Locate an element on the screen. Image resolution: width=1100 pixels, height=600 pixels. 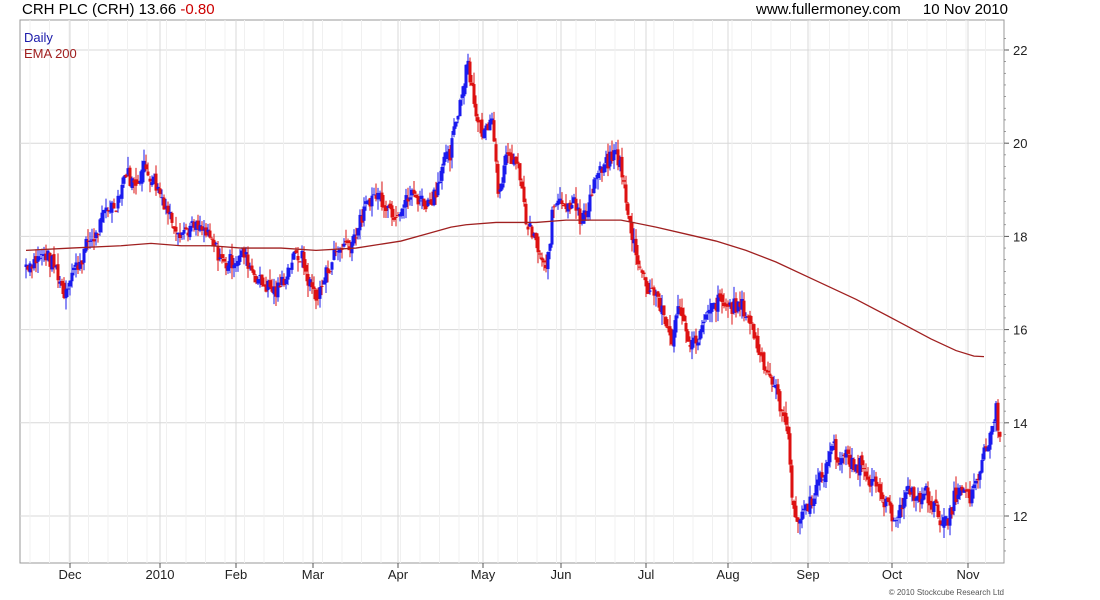
x-tick-label: Apr is located at coordinates (398, 574).